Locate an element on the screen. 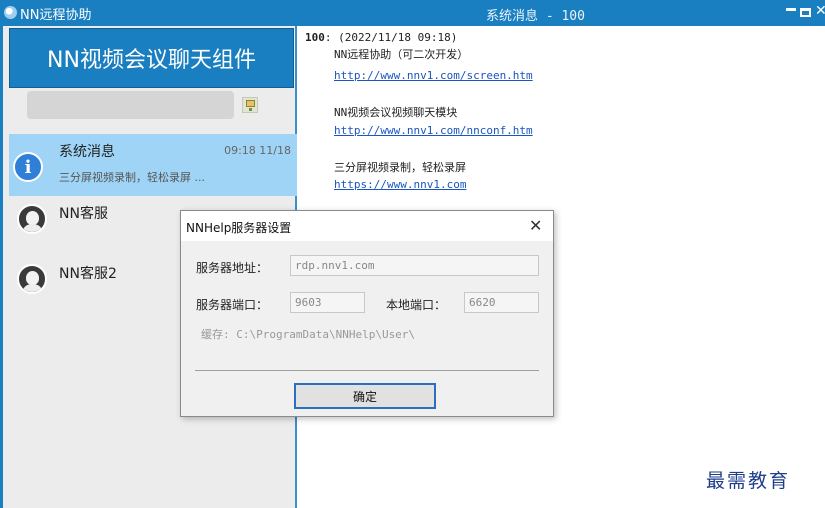  server-address-field: rdp.nnv1.com is located at coordinates (414, 265).